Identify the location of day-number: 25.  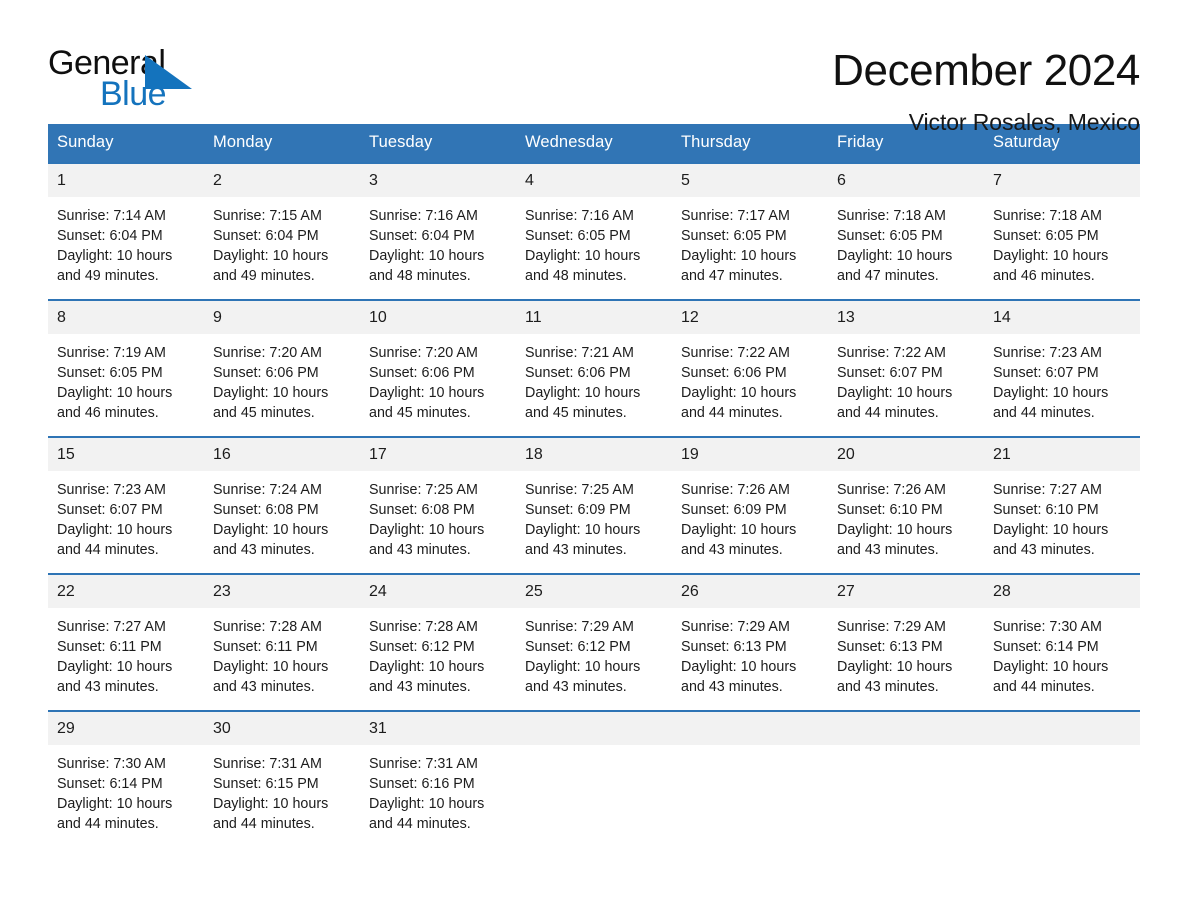
(594, 591).